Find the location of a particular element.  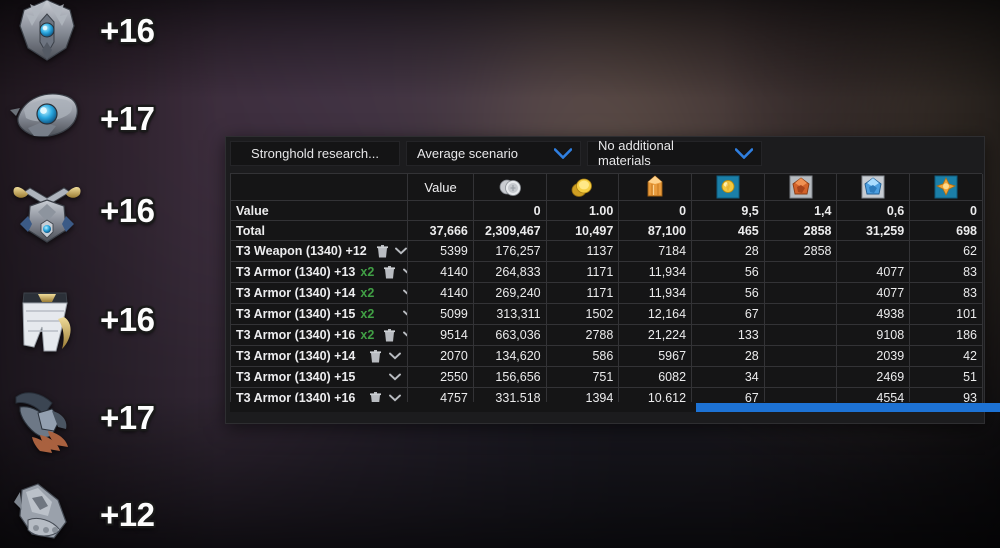

row-value-cell: 9514 is located at coordinates (440, 335).